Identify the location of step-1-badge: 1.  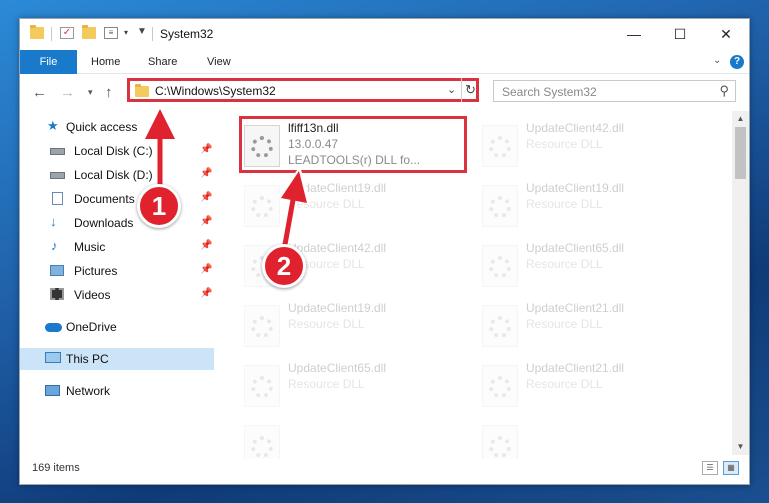
(159, 206).